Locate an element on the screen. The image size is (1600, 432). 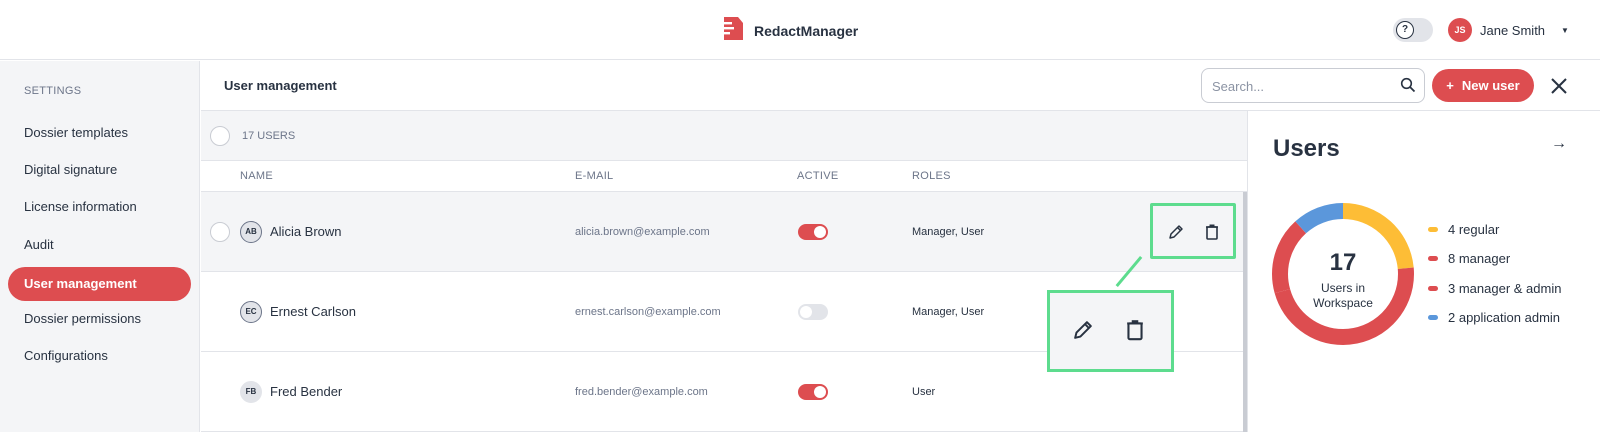
new-user-button: + New user is located at coordinates (1483, 85).